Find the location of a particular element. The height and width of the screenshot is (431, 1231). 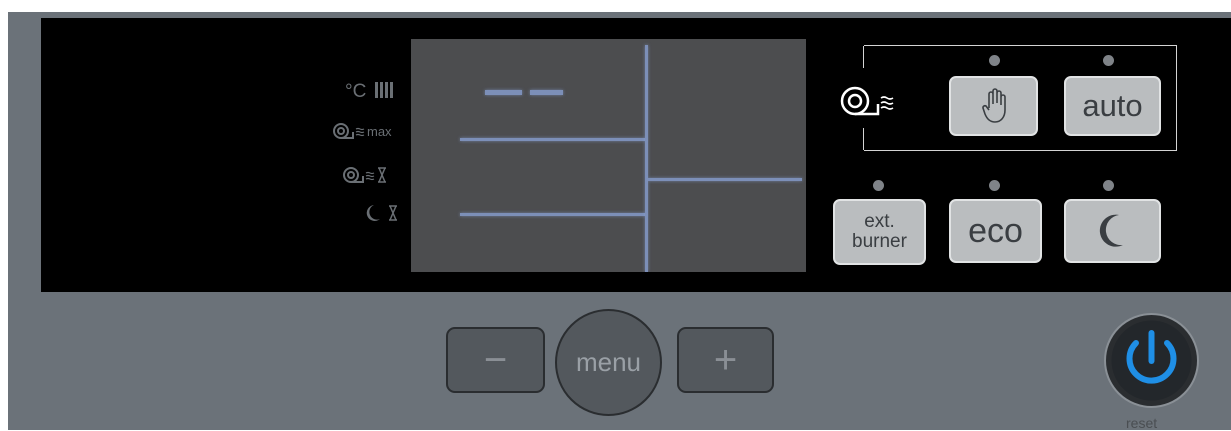

lcd-segment-lower is located at coordinates (553, 214).